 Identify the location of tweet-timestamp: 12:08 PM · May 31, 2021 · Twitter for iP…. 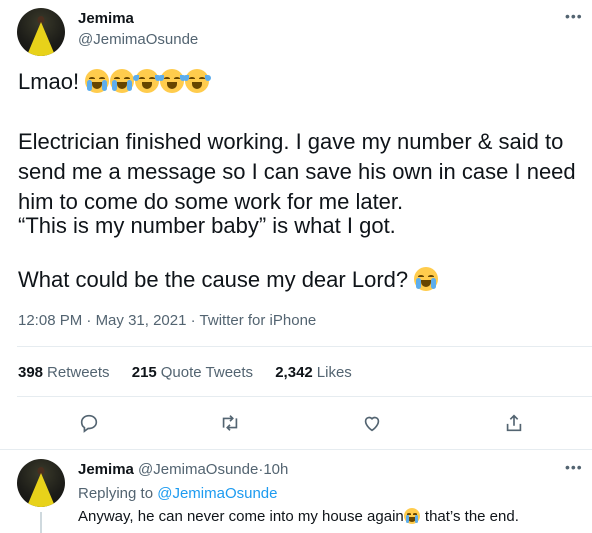
(167, 320).